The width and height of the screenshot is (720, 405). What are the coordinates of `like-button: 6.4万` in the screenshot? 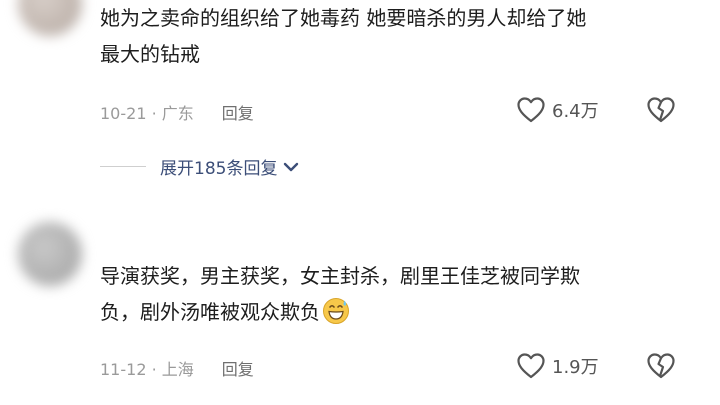 It's located at (557, 110).